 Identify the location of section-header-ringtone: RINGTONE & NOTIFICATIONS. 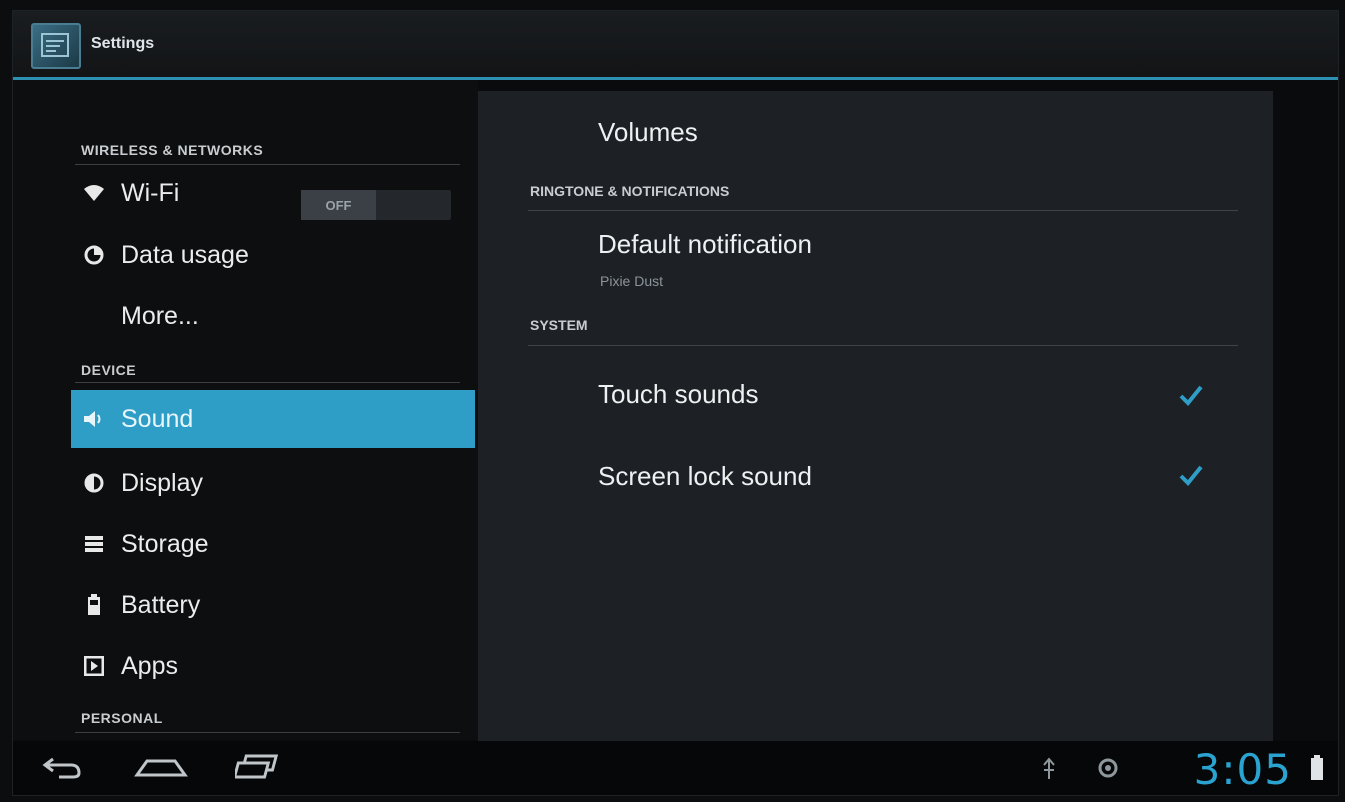
(630, 191).